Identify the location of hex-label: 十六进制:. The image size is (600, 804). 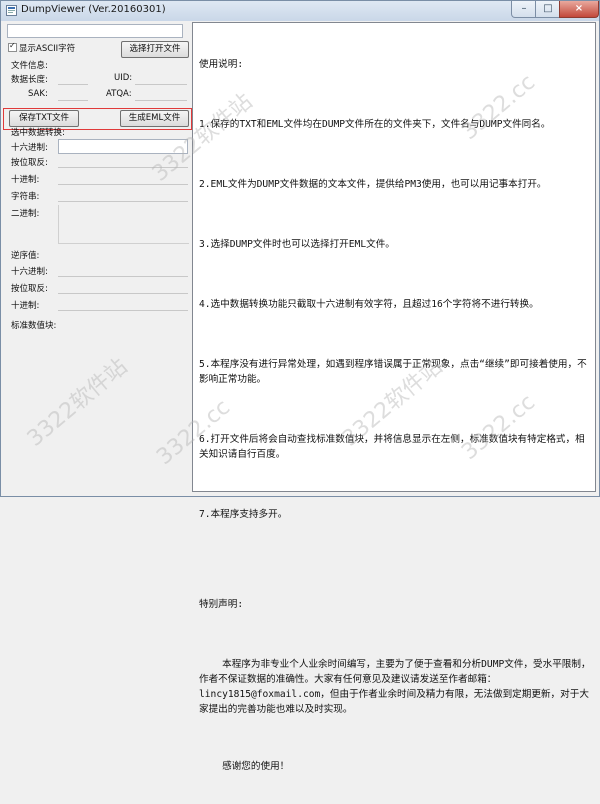
(29, 148).